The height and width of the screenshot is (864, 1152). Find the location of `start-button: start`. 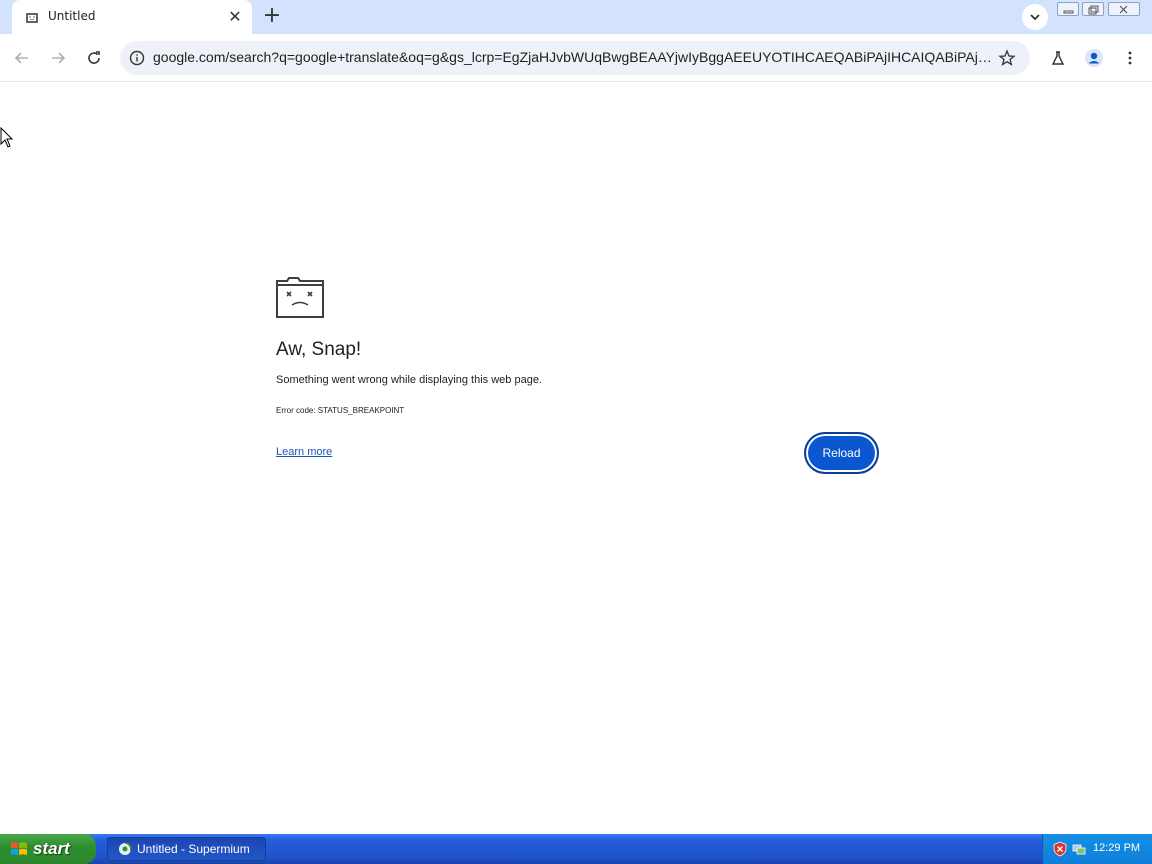

start-button: start is located at coordinates (48, 849).